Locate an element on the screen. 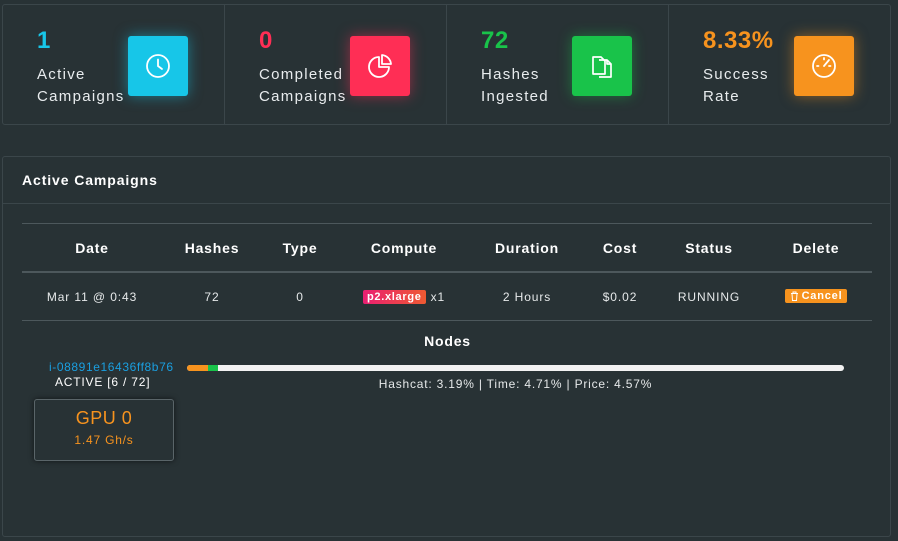 The height and width of the screenshot is (541, 898). stat-value: 0 is located at coordinates (266, 40).